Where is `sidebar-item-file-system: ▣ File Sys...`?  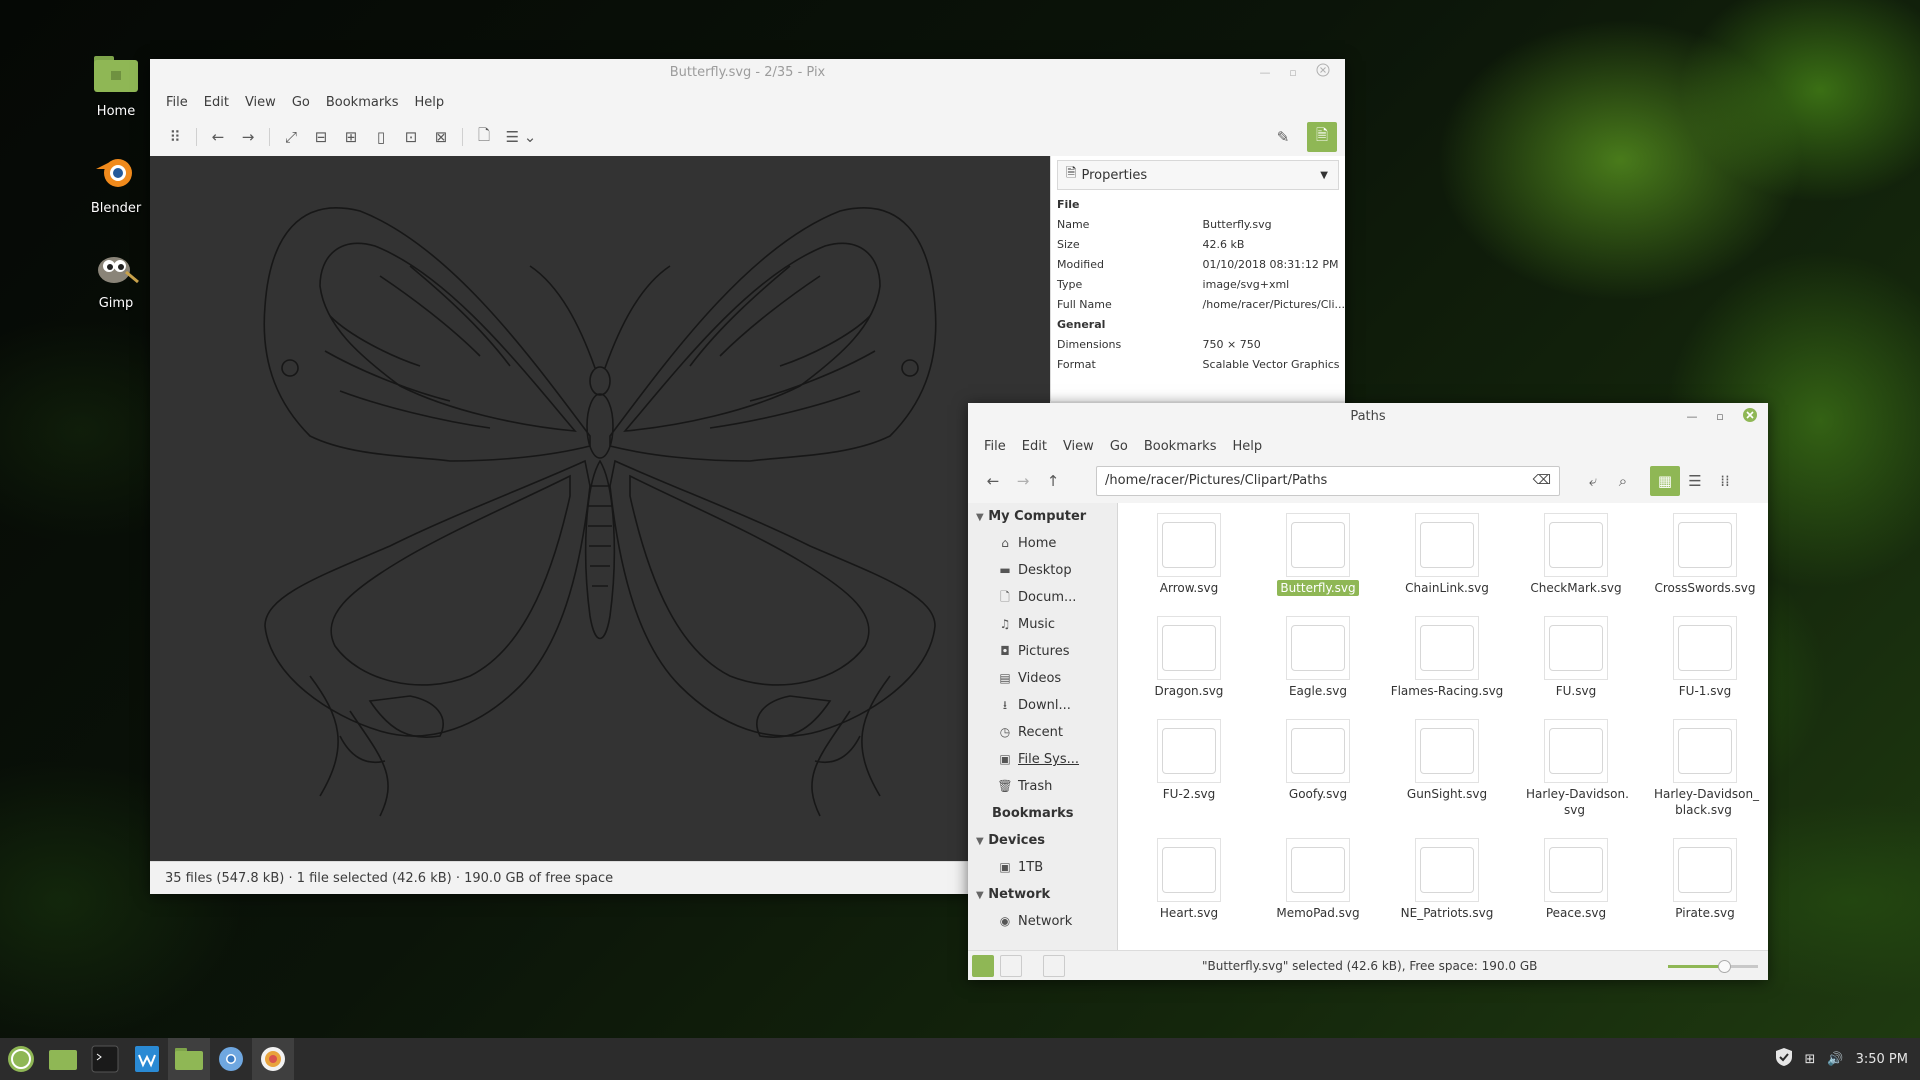
sidebar-item-file-system: ▣ File Sys... is located at coordinates (1042, 759).